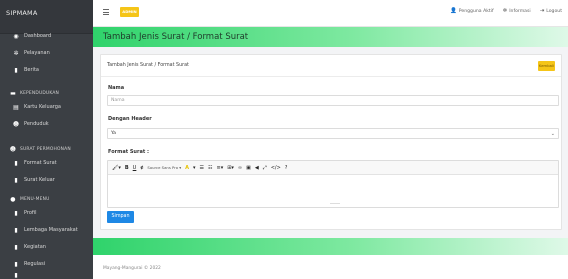  I want to click on breadcrumb: Tambah Jenis Surat / Format Surat, so click(148, 65).